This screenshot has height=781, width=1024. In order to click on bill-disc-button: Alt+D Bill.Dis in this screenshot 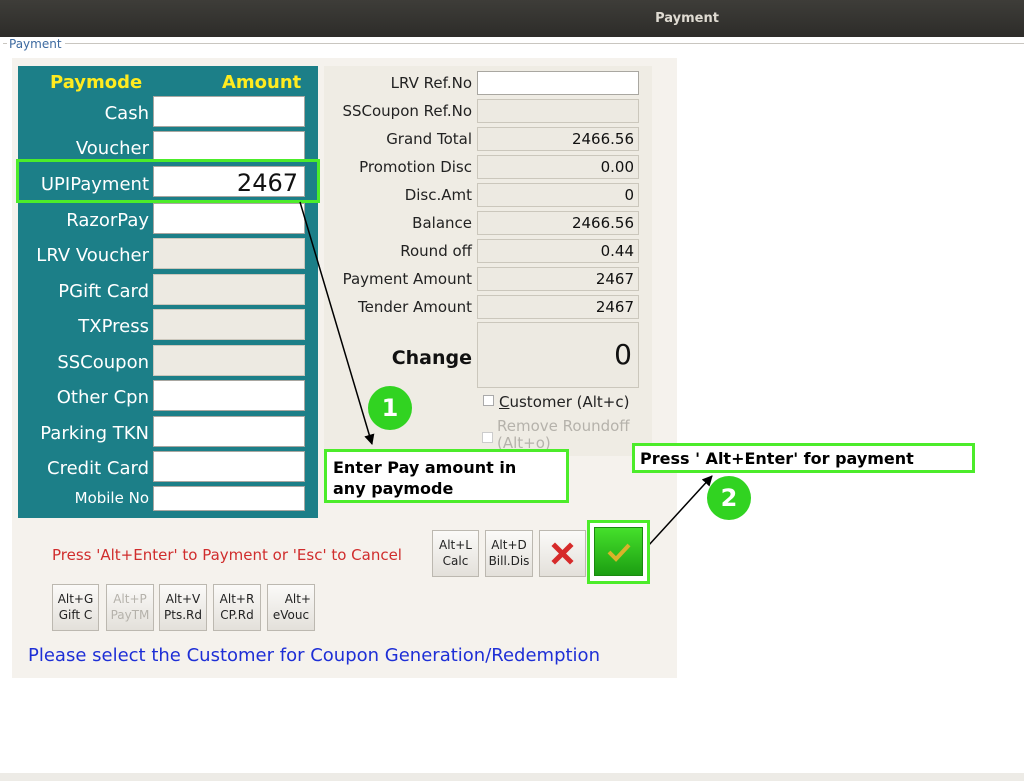, I will do `click(509, 553)`.